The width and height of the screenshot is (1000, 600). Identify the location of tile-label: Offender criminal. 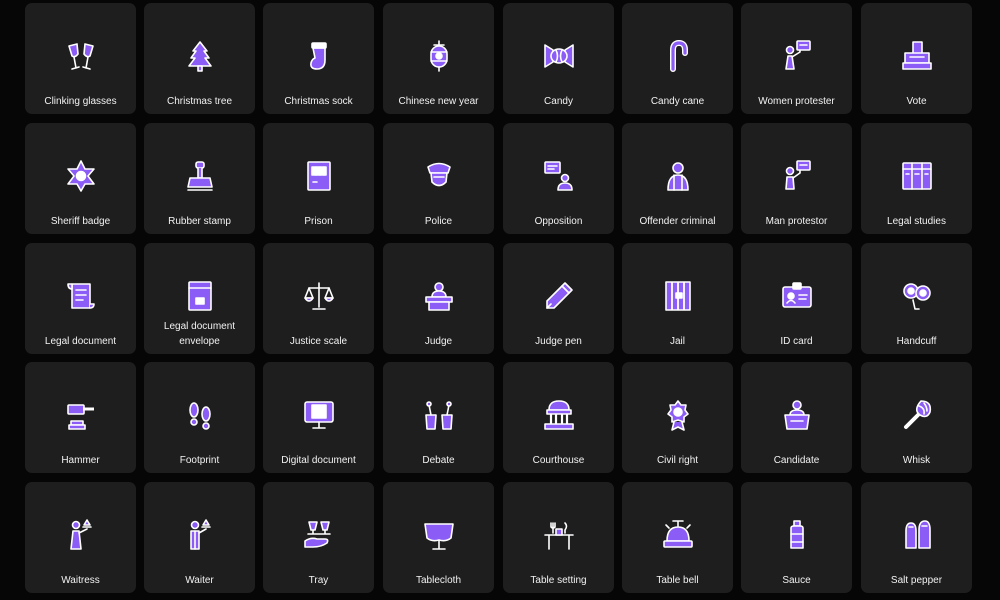
(677, 221).